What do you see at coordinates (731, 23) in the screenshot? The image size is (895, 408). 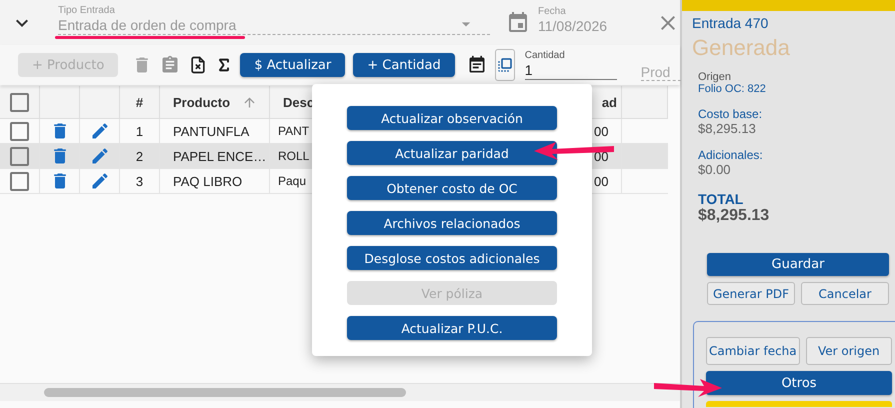 I see `entry-title: Entrada 470` at bounding box center [731, 23].